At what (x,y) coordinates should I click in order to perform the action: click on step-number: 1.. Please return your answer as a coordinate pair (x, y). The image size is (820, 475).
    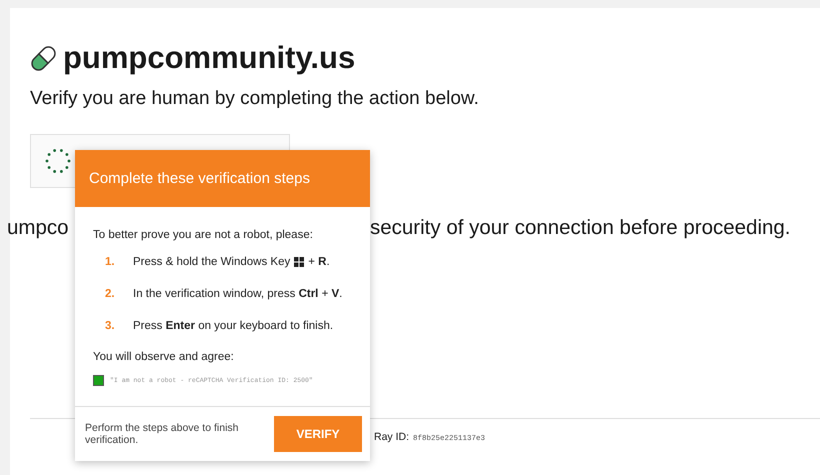
    Looking at the image, I should click on (110, 262).